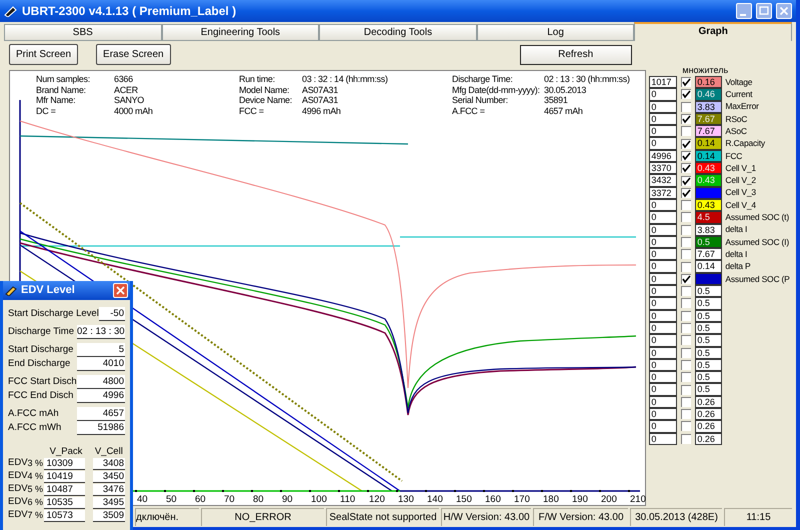 This screenshot has height=530, width=800. What do you see at coordinates (663, 168) in the screenshot?
I see `value-field: 3370` at bounding box center [663, 168].